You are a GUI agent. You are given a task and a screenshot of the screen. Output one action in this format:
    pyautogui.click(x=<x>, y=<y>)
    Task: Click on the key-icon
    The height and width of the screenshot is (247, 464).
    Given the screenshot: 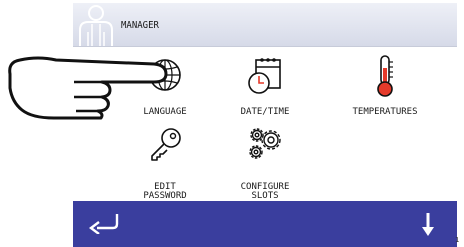 What is the action you would take?
    pyautogui.click(x=166, y=144)
    